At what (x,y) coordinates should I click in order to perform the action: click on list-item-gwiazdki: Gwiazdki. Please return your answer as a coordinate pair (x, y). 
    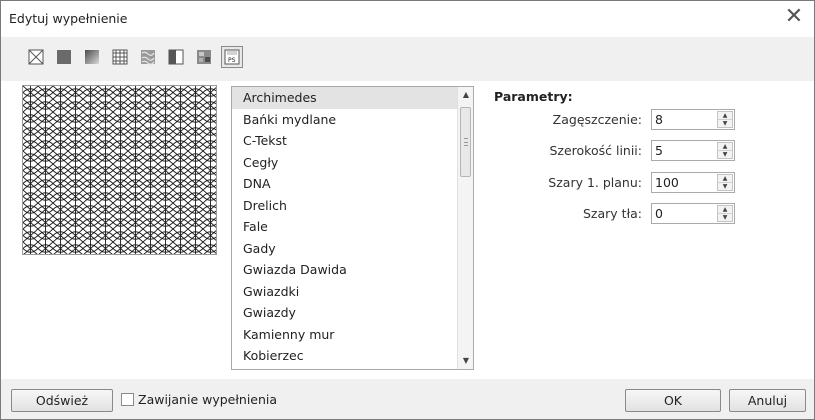
    Looking at the image, I should click on (345, 292).